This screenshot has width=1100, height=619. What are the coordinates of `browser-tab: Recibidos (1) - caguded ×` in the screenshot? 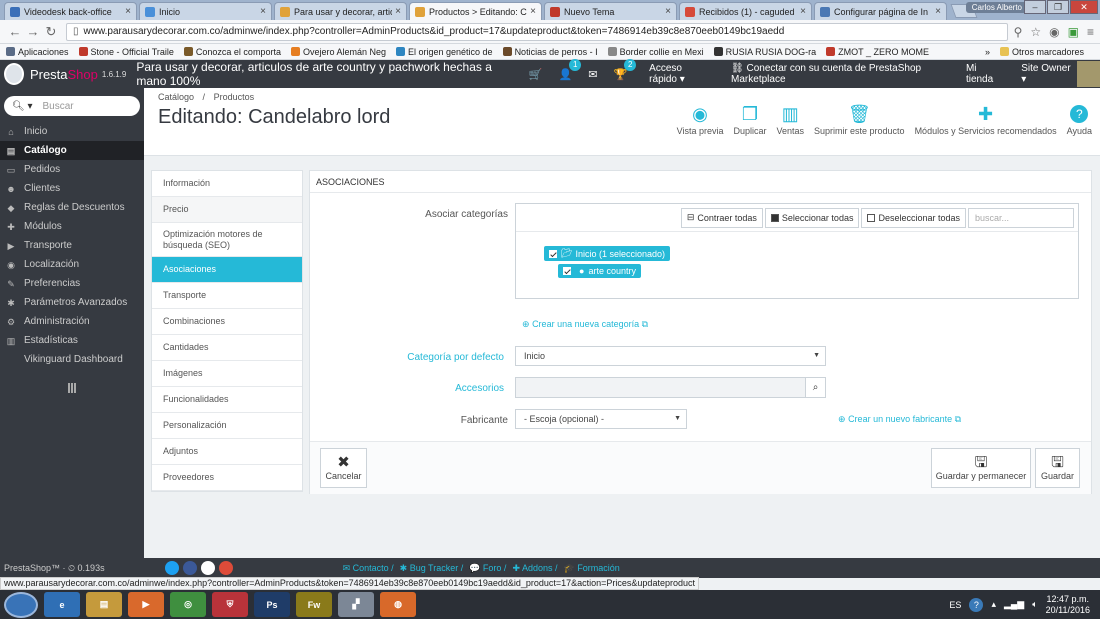 It's located at (745, 11).